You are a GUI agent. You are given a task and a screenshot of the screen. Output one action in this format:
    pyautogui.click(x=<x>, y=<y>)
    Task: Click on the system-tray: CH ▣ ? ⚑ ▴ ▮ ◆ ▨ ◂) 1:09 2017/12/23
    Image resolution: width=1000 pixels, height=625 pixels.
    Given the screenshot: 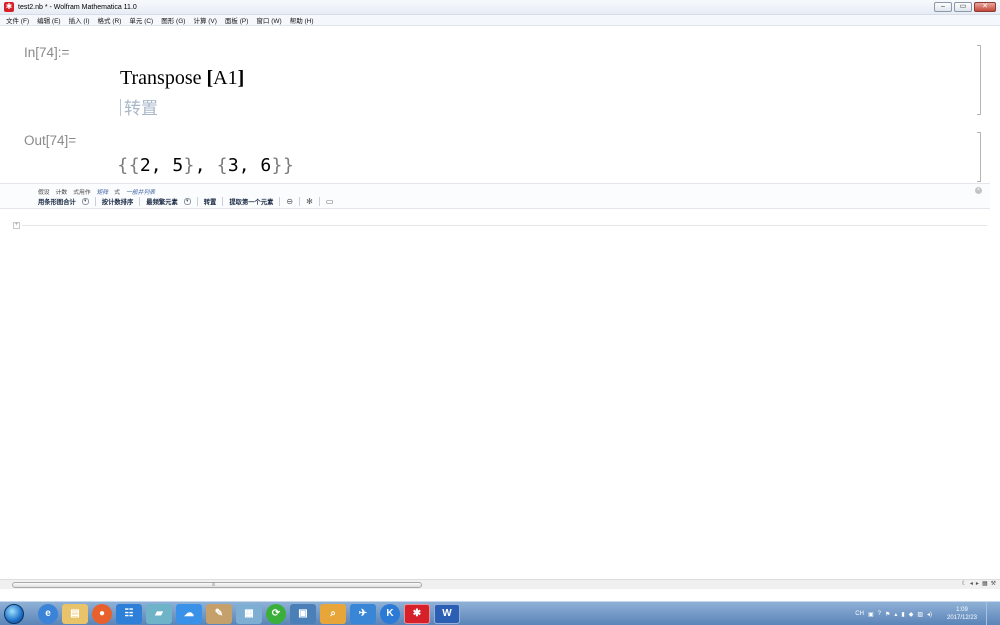 What is the action you would take?
    pyautogui.click(x=927, y=613)
    